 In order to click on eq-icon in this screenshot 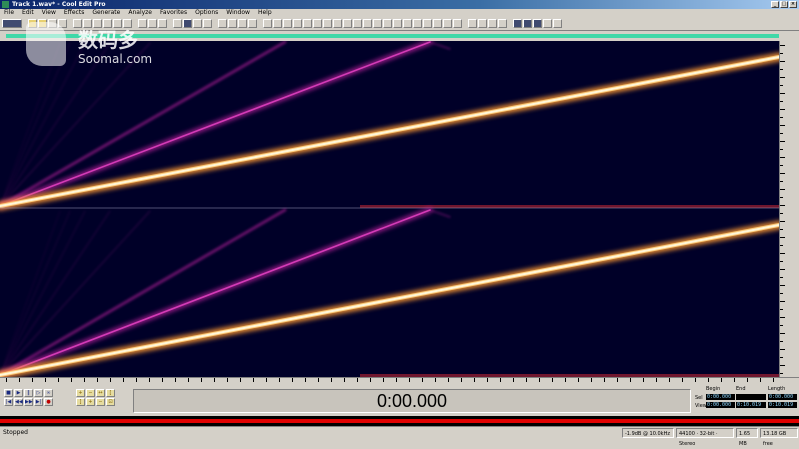, I will do `click(447, 23)`.